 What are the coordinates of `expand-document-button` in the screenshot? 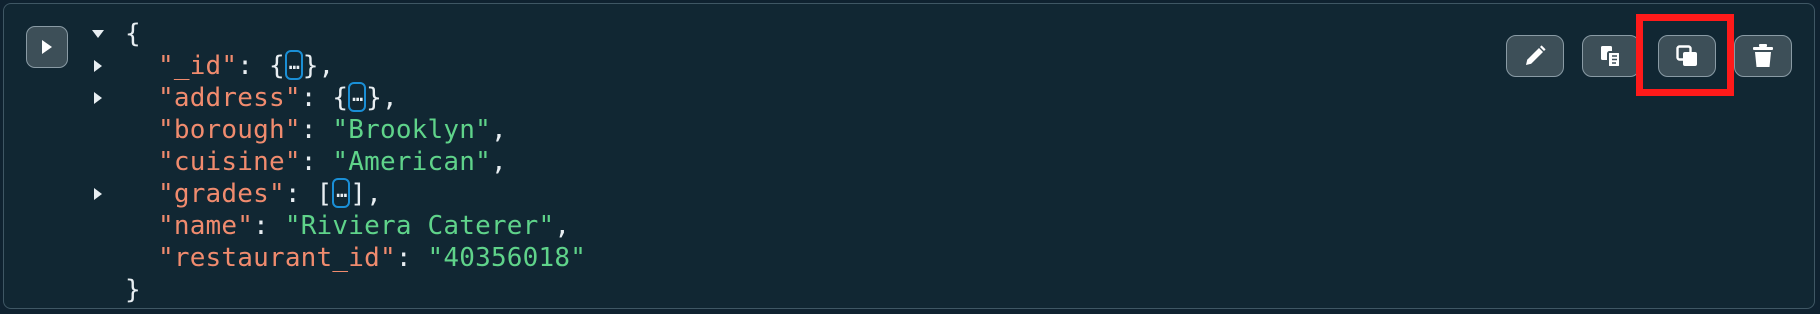 It's located at (47, 47).